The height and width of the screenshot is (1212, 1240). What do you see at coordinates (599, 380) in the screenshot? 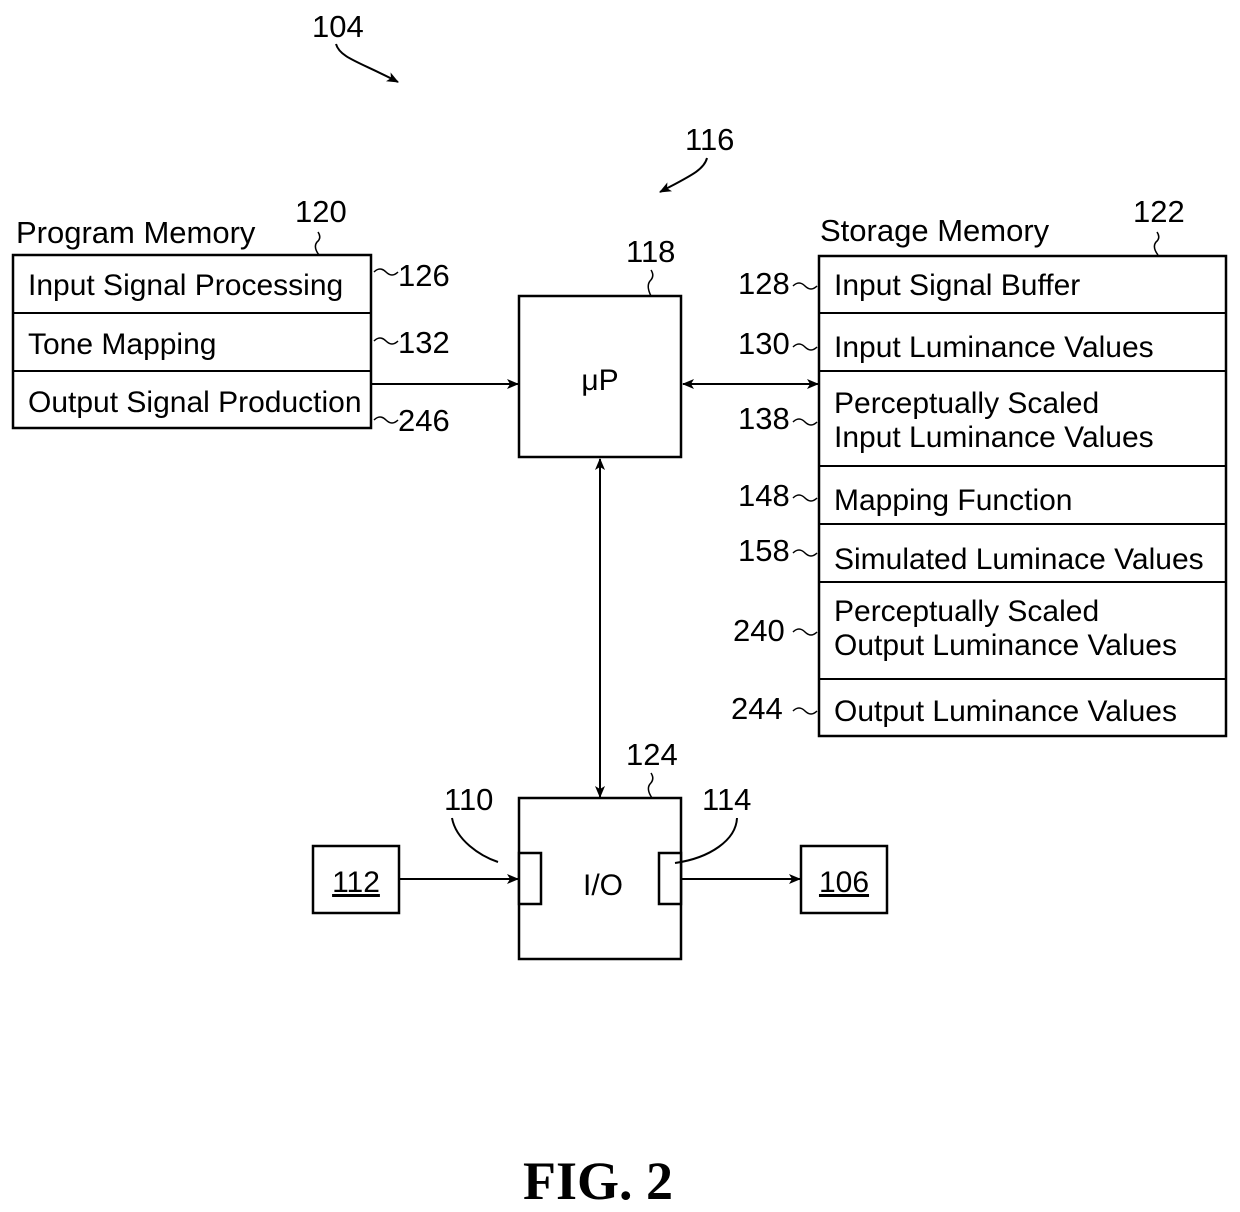
I see `processor-label: μP` at bounding box center [599, 380].